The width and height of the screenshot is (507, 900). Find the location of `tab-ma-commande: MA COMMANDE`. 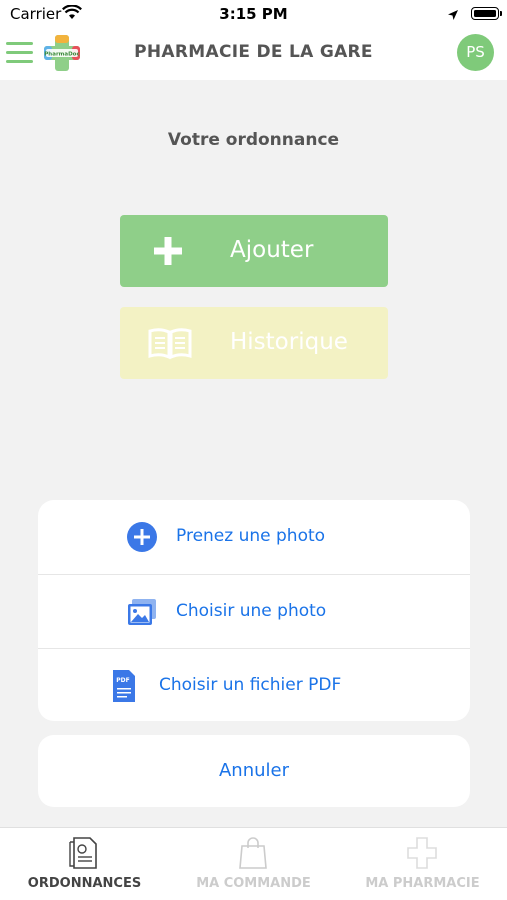

tab-ma-commande: MA COMMANDE is located at coordinates (253, 864).